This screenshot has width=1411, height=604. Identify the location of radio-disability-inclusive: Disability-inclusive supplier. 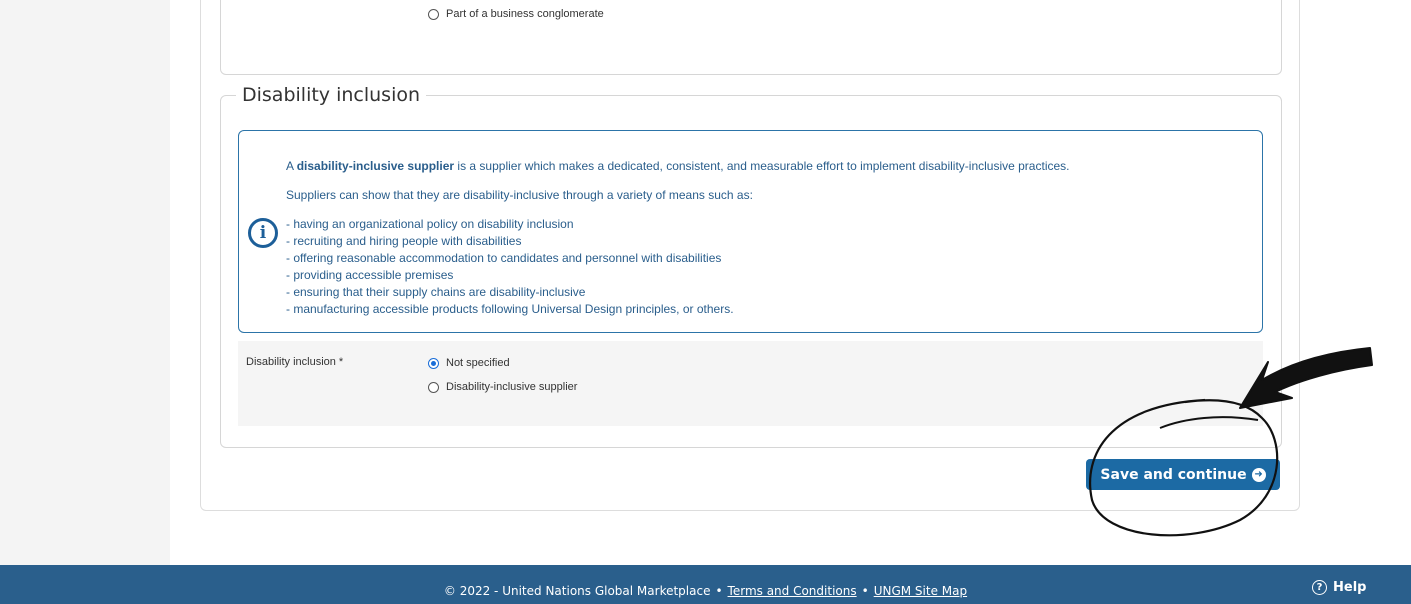
(502, 387).